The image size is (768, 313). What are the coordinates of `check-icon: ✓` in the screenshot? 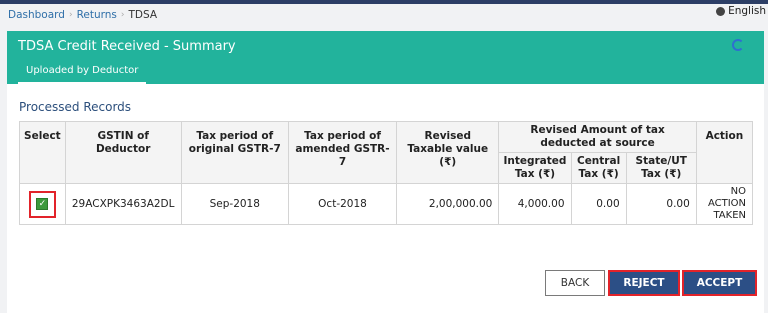 It's located at (42, 203).